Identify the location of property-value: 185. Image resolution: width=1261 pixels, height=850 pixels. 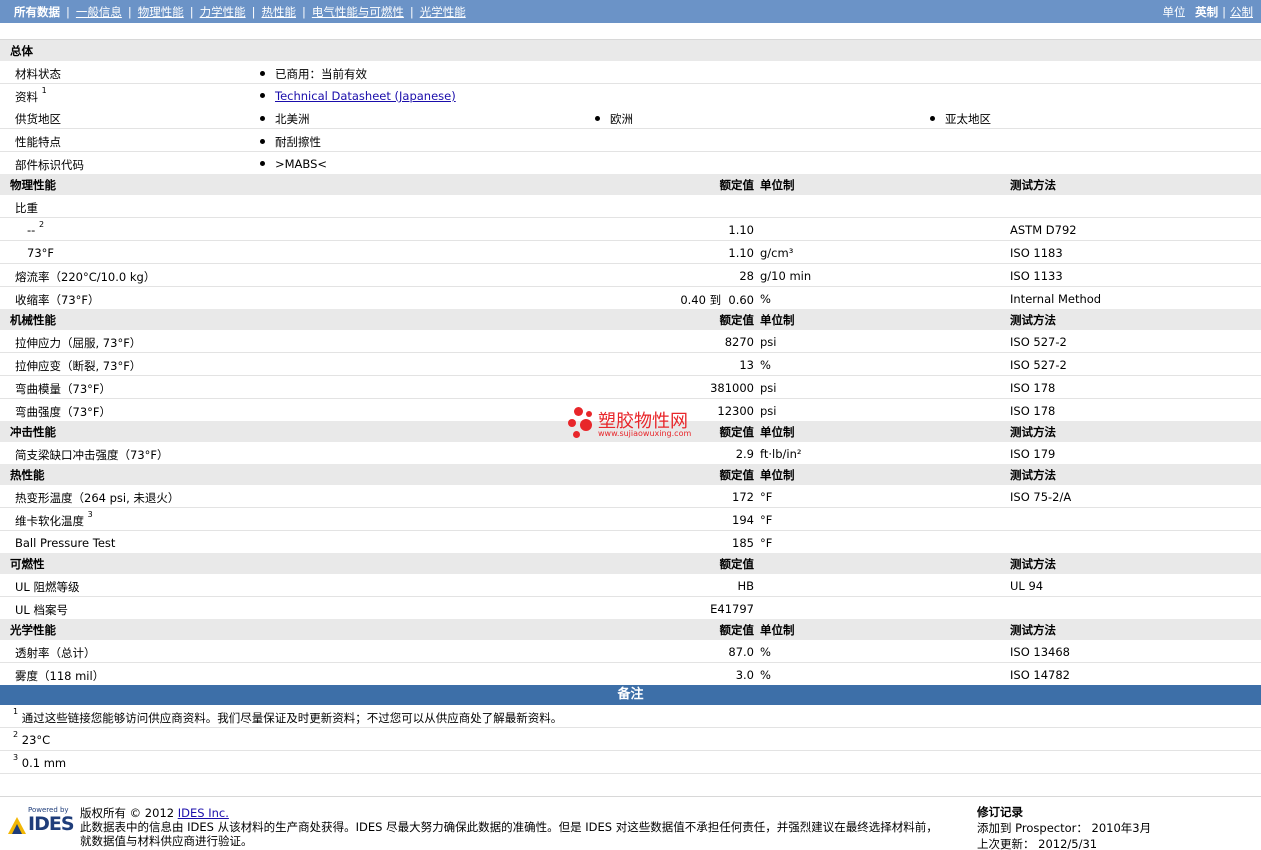
(743, 543).